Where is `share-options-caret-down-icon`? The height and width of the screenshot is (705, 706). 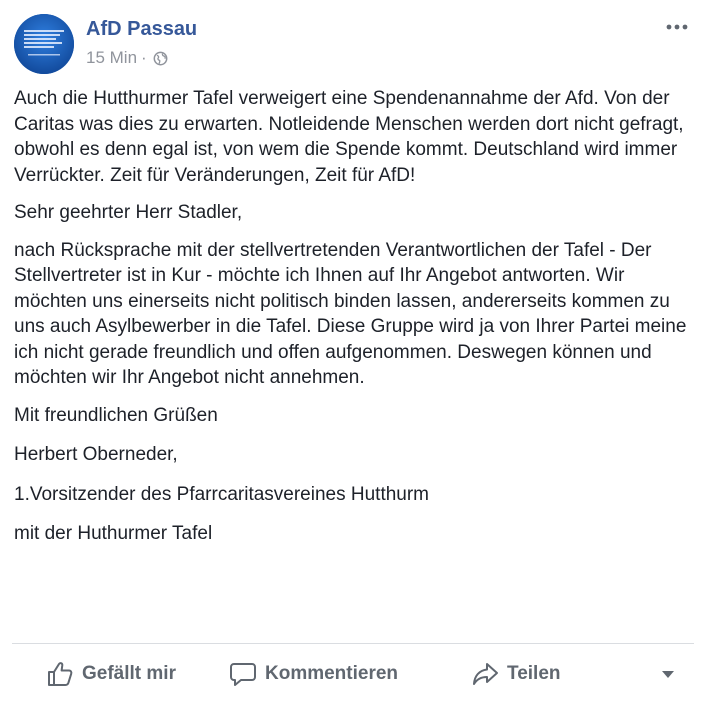 share-options-caret-down-icon is located at coordinates (668, 674).